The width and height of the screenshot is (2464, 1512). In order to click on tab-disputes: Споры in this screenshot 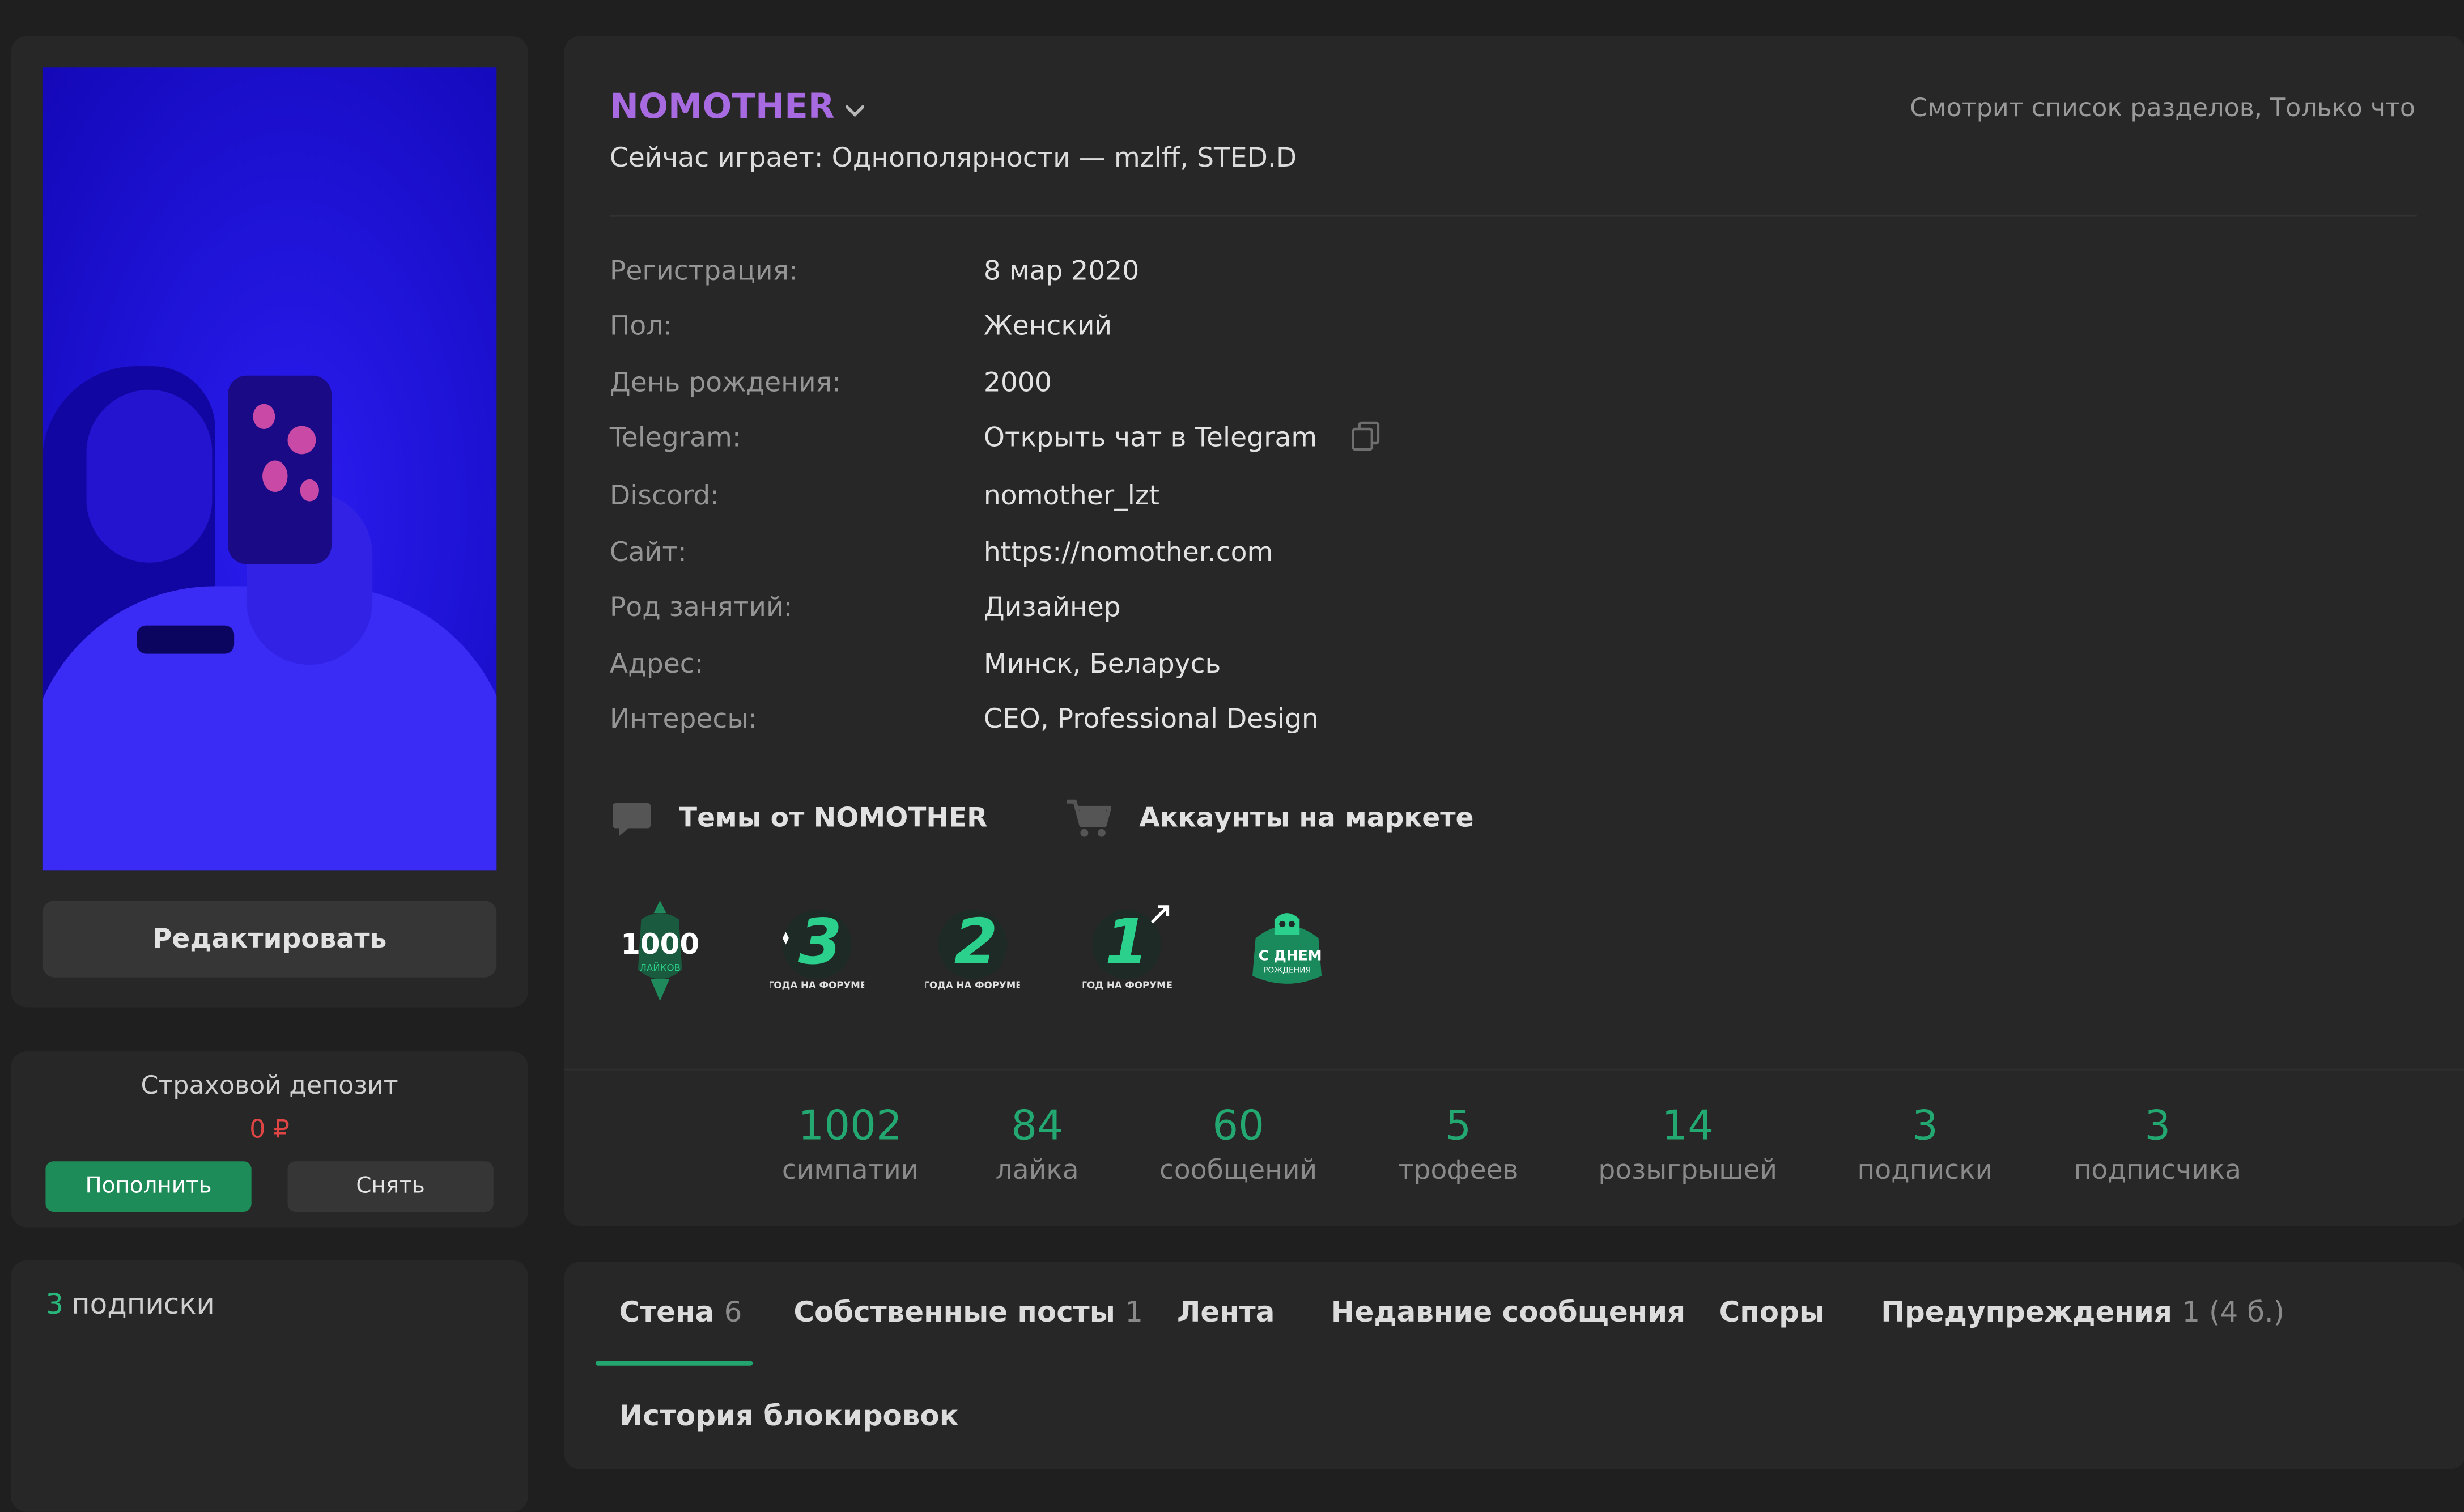, I will do `click(1772, 1314)`.